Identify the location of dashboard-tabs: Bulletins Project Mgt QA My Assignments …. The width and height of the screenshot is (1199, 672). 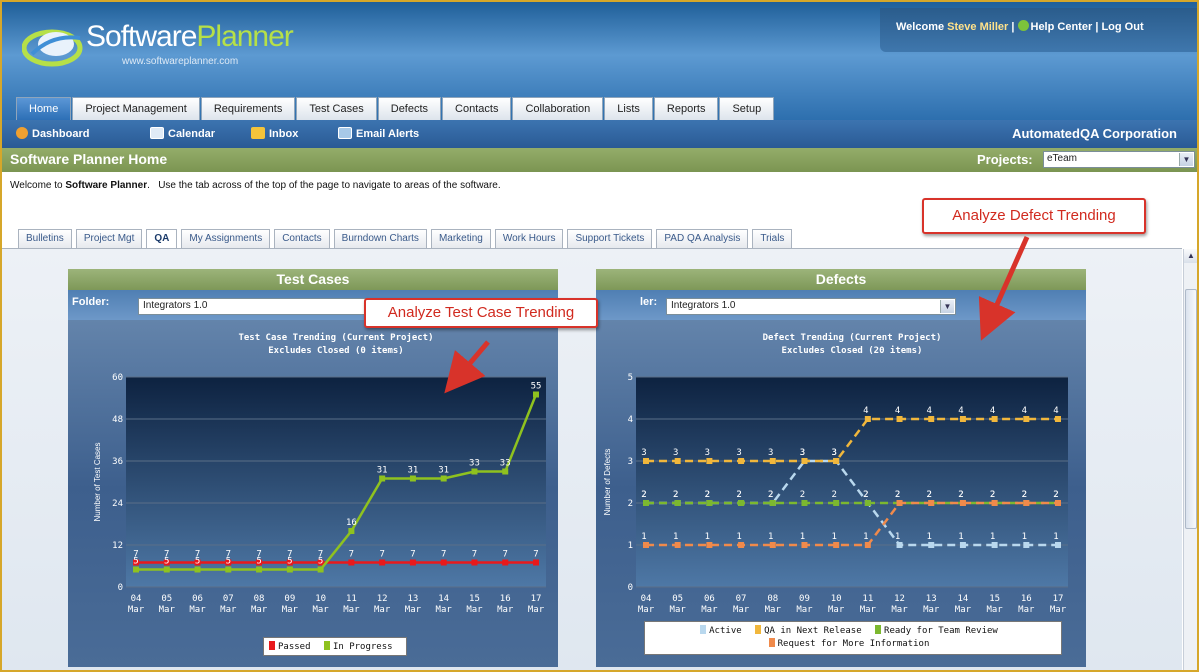
(407, 238).